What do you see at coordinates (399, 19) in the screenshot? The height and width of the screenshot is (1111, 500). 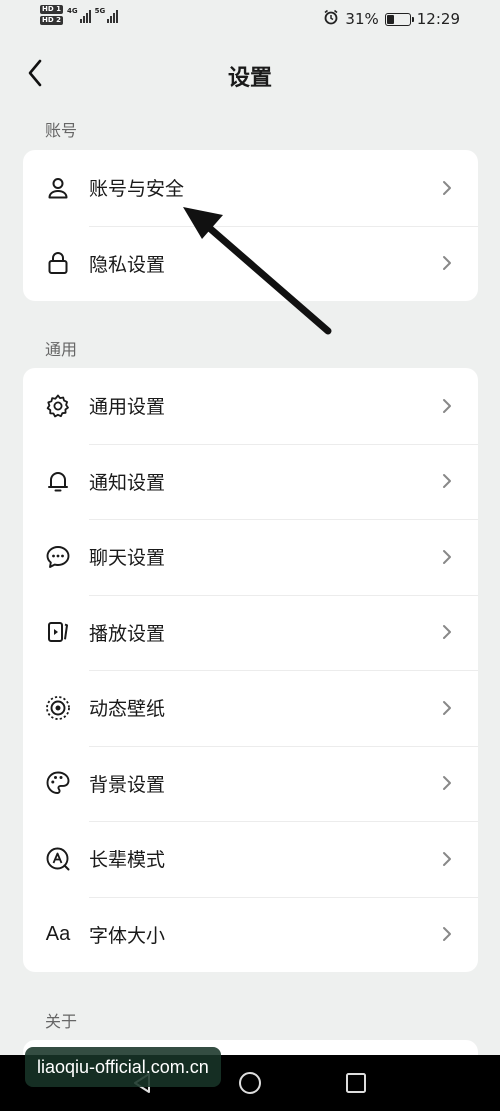 I see `battery-icon` at bounding box center [399, 19].